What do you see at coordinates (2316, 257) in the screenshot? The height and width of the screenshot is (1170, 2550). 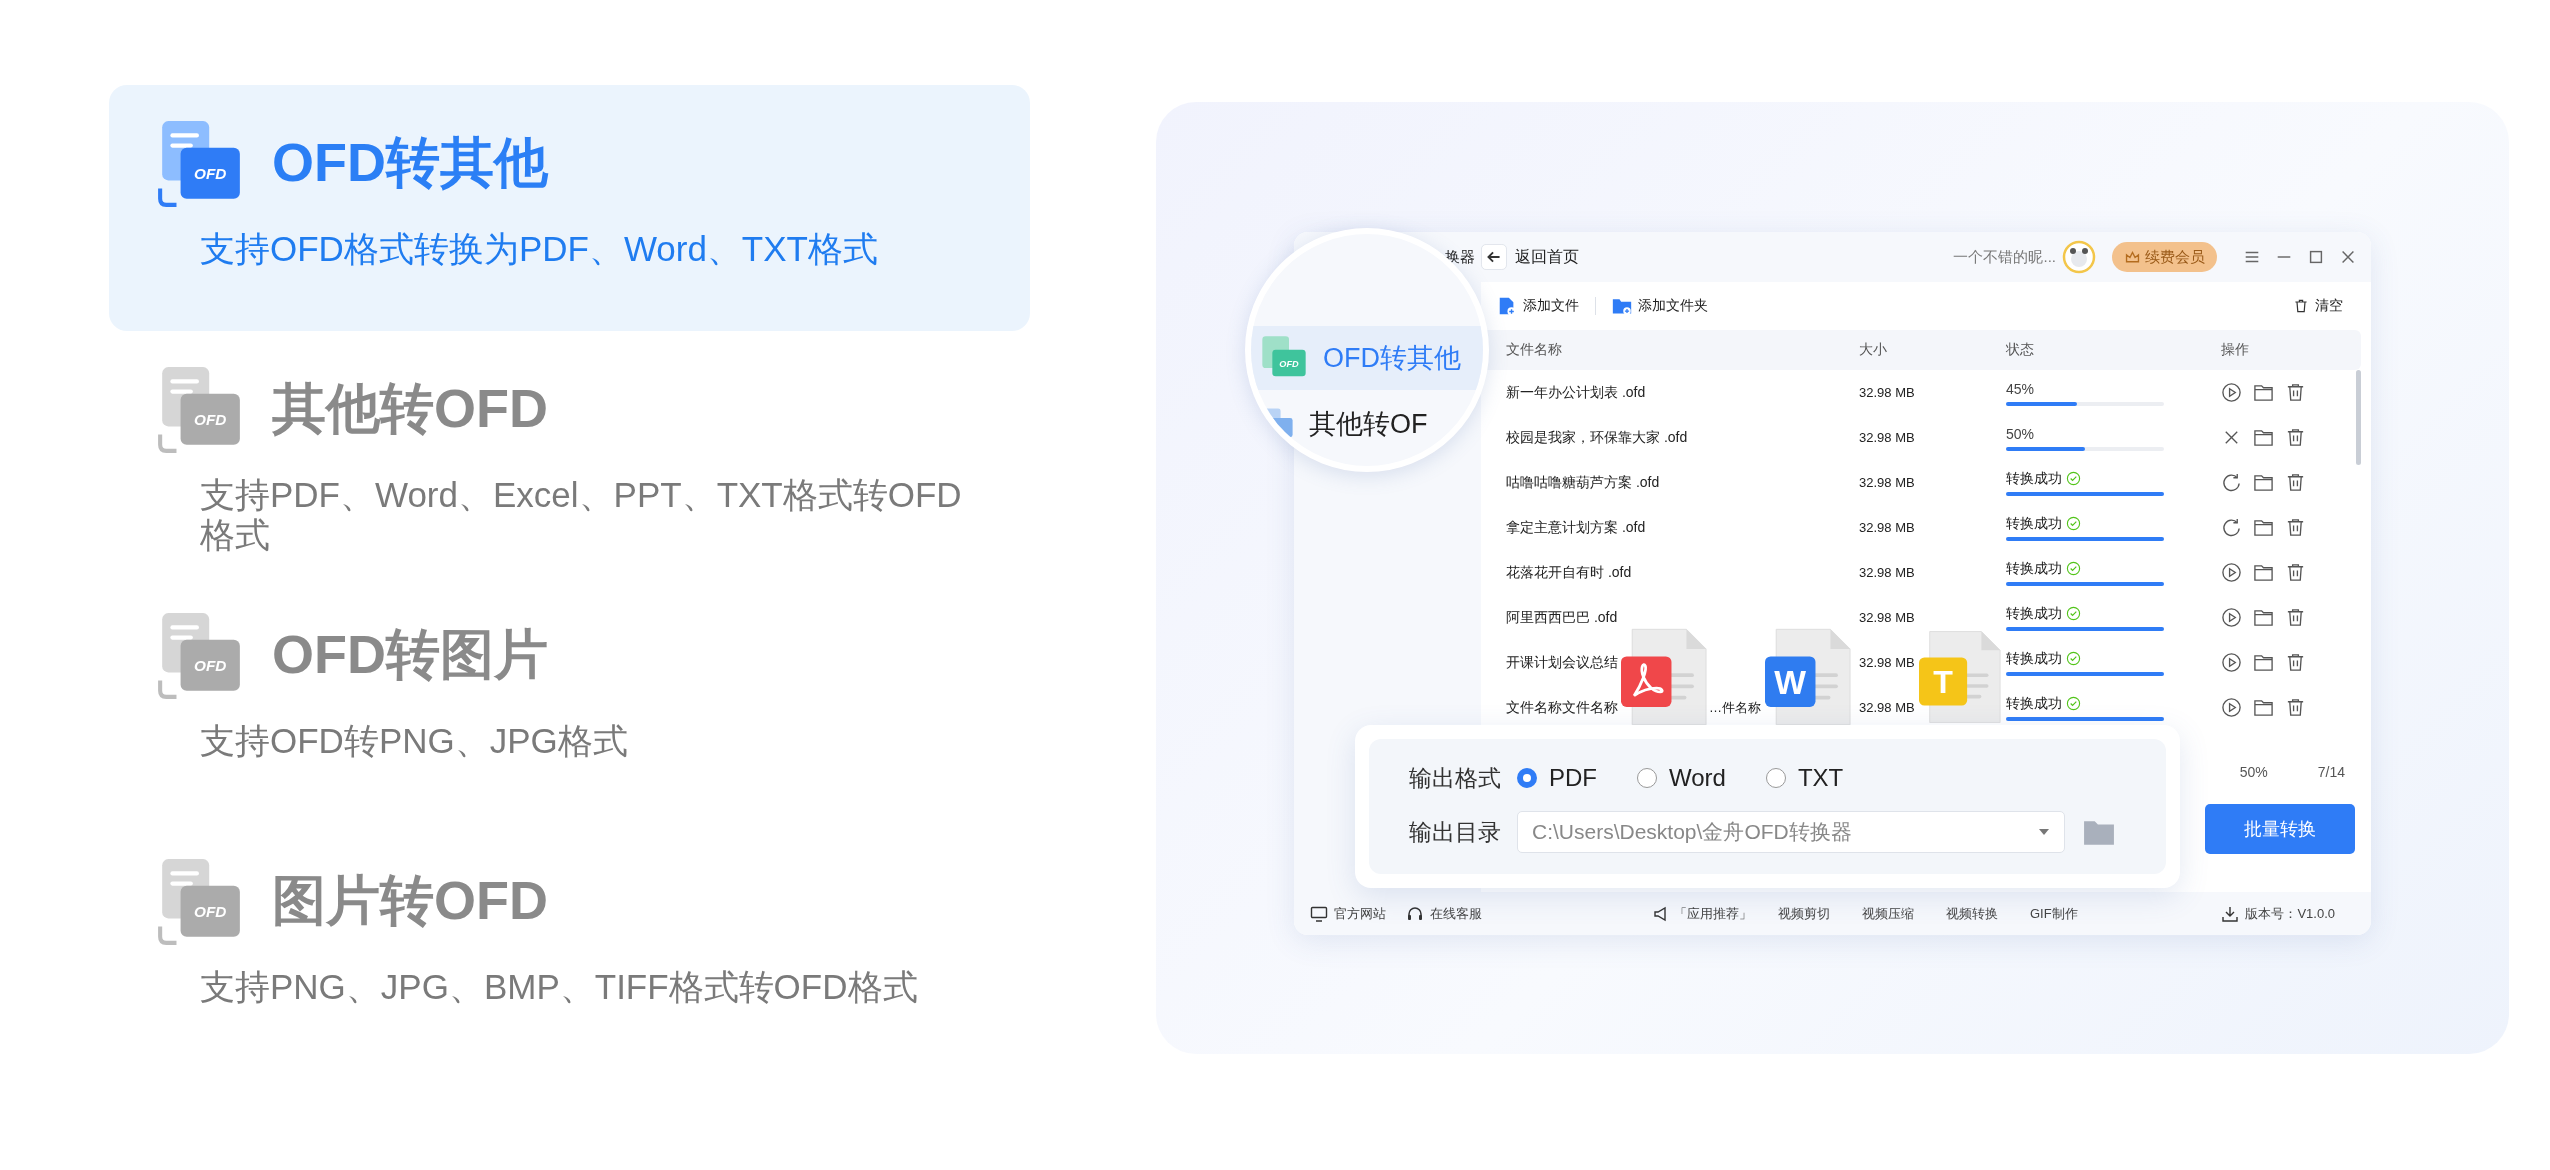 I see `maximize-icon` at bounding box center [2316, 257].